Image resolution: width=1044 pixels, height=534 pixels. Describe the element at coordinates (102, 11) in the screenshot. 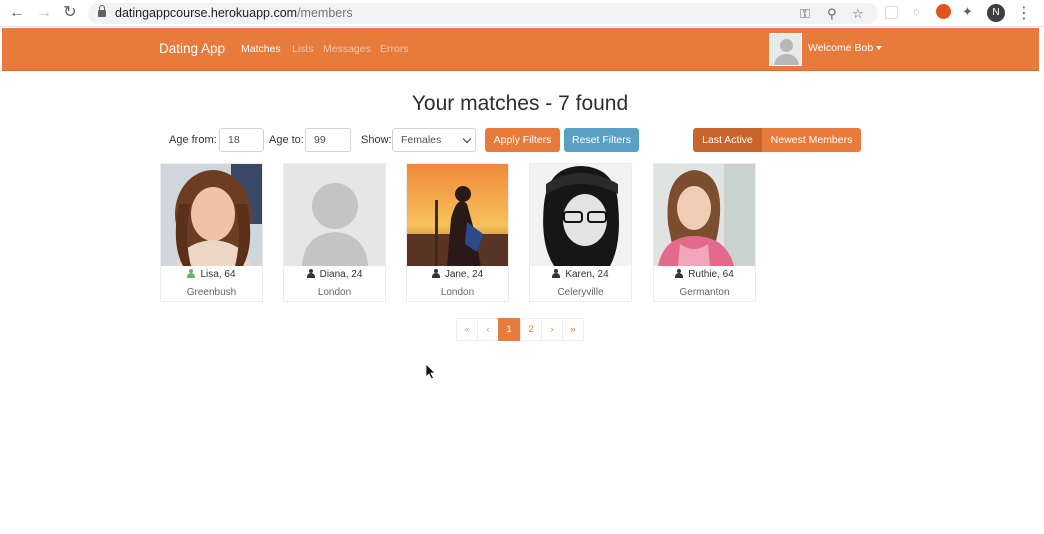

I see `lock-icon` at that location.